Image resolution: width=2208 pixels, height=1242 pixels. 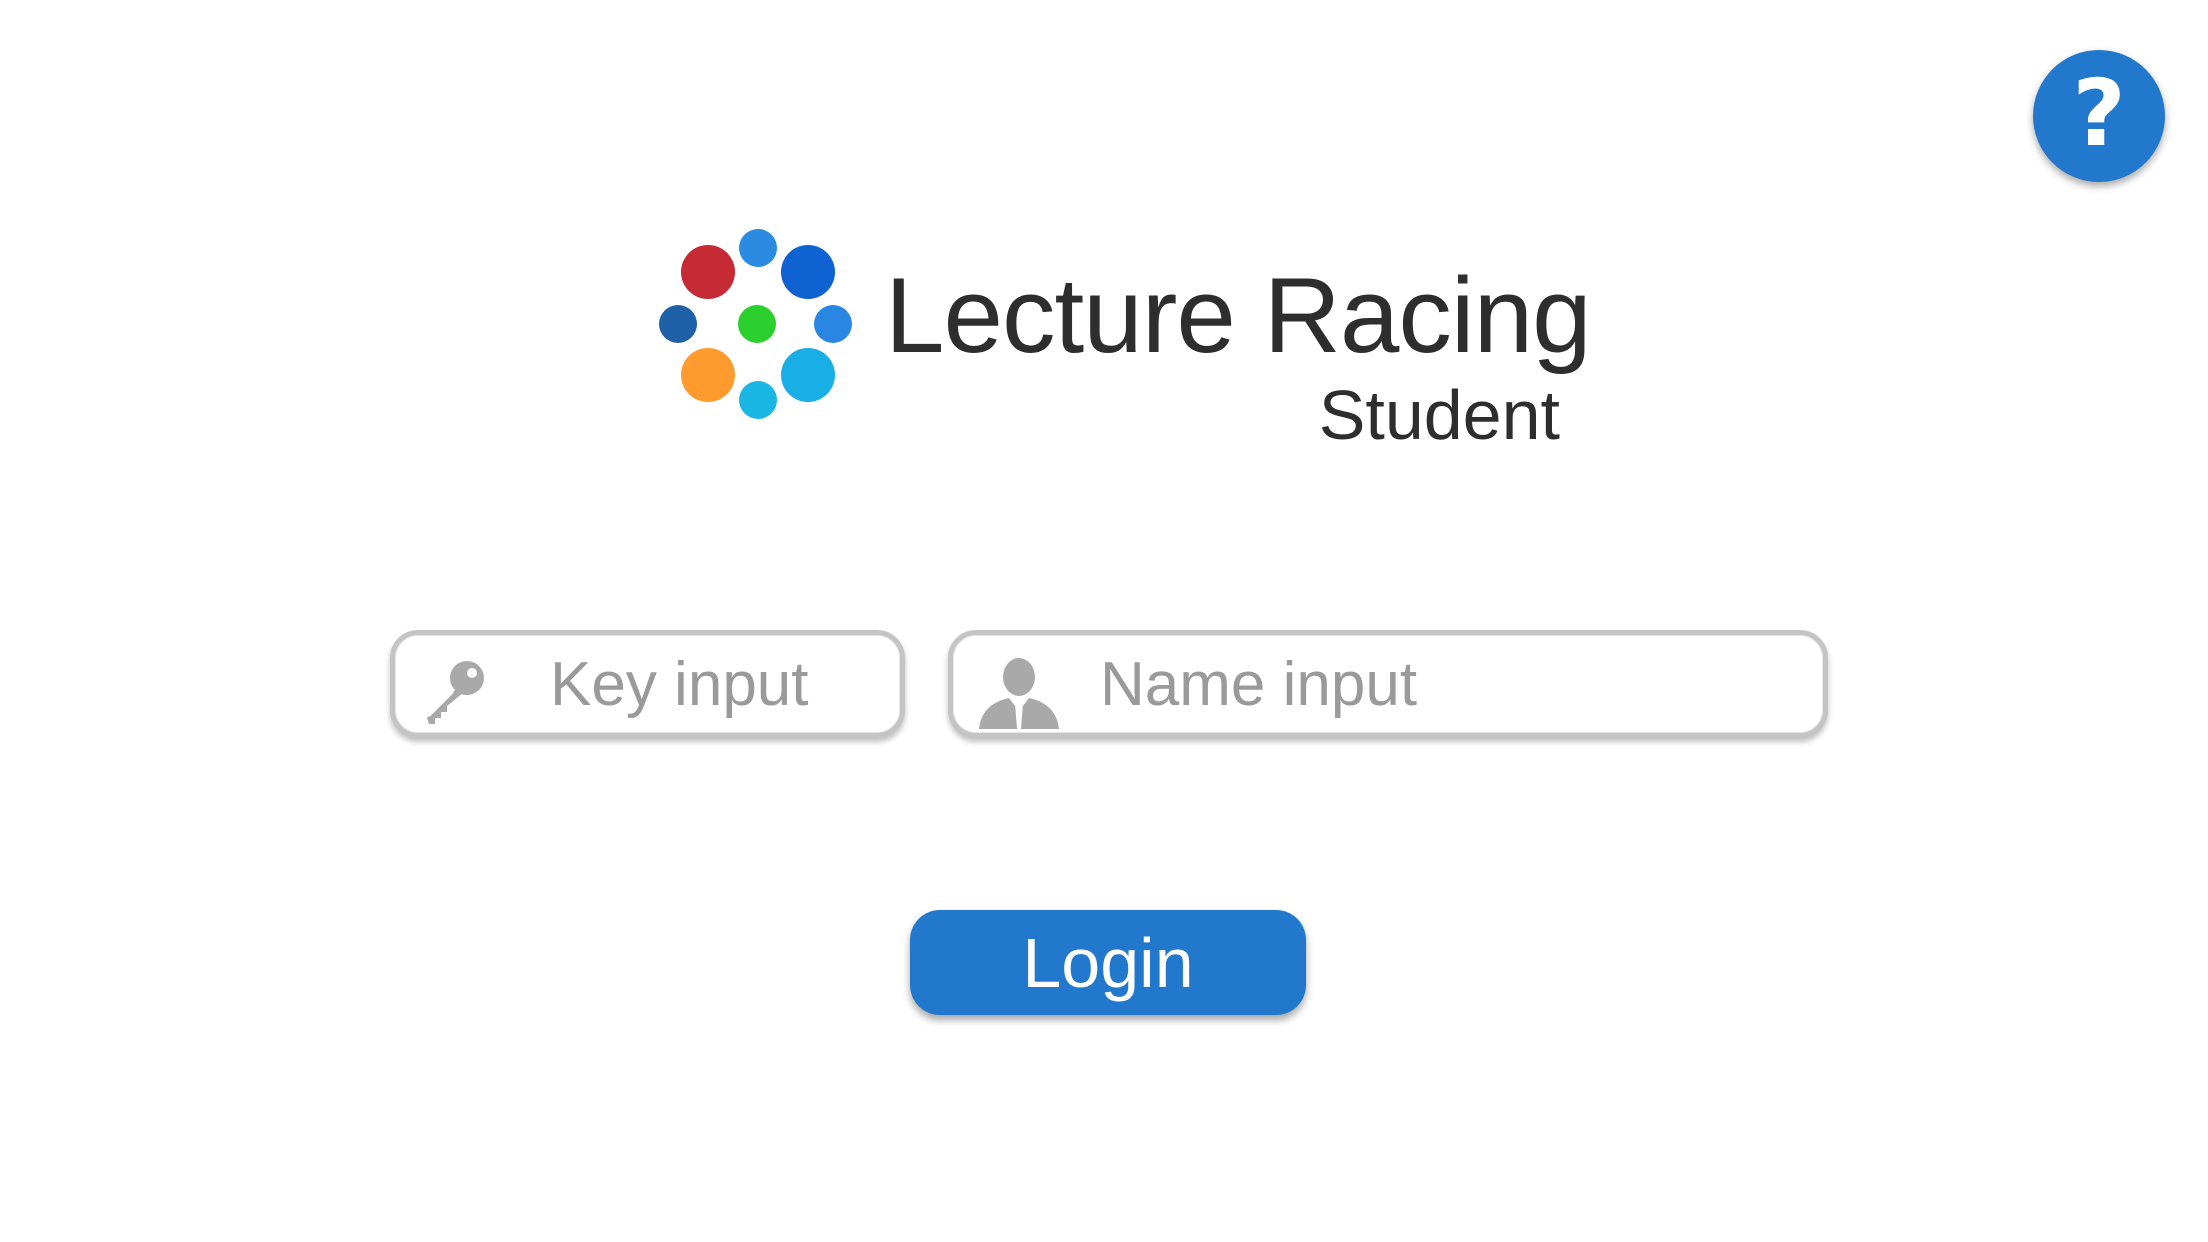 I want to click on app-subtitle: Student, so click(x=1439, y=415).